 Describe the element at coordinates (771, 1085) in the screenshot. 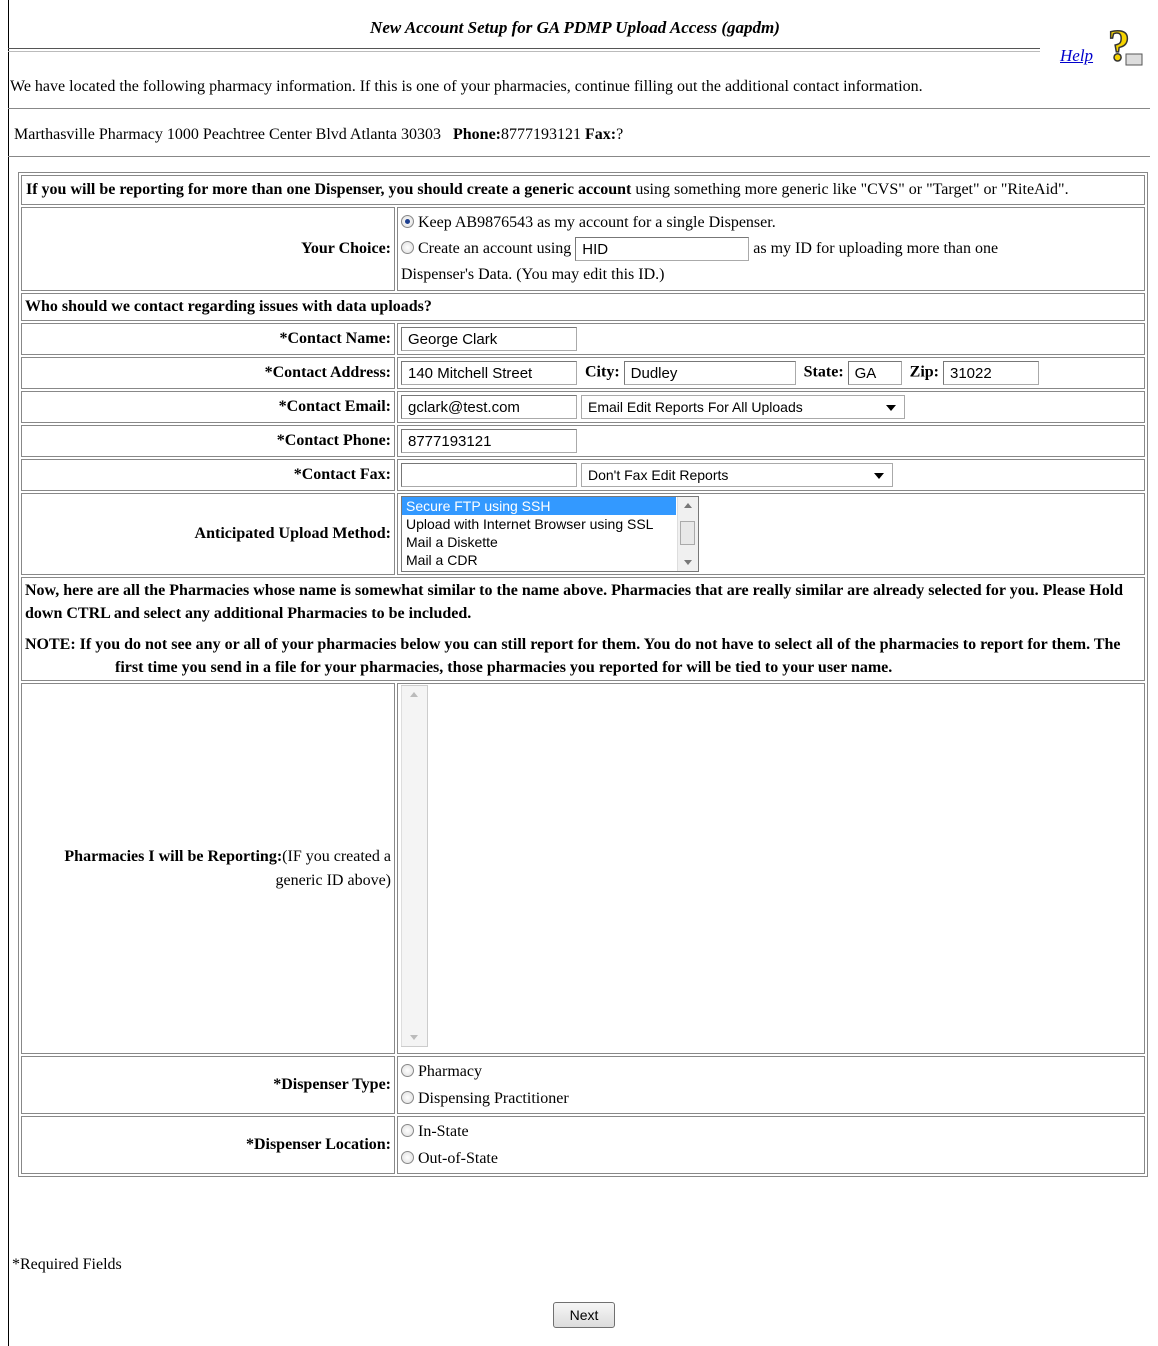

I see `dispenser-type-cell: Pharmacy Dispensing Practitioner` at that location.